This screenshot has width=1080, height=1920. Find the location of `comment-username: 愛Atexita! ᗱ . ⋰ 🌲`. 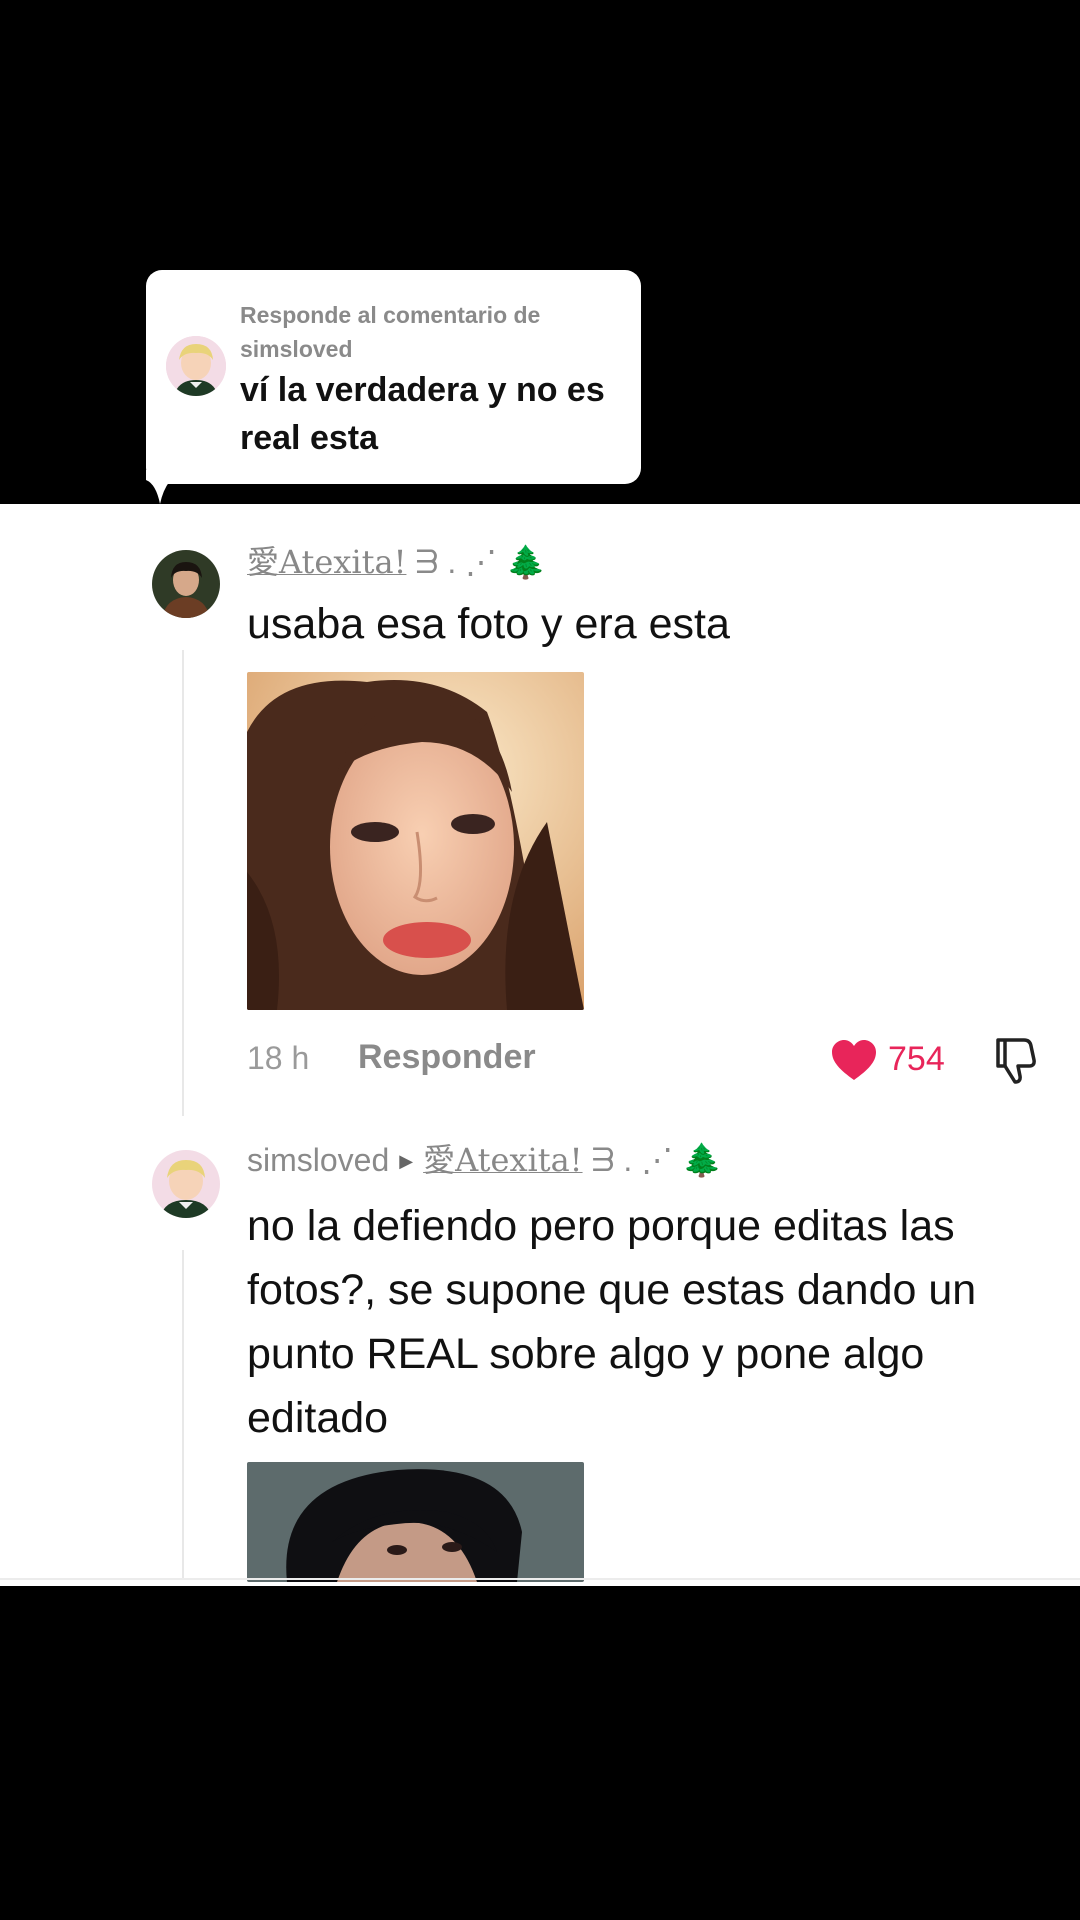

comment-username: 愛Atexita! ᗱ . ⋰ 🌲 is located at coordinates (396, 562).